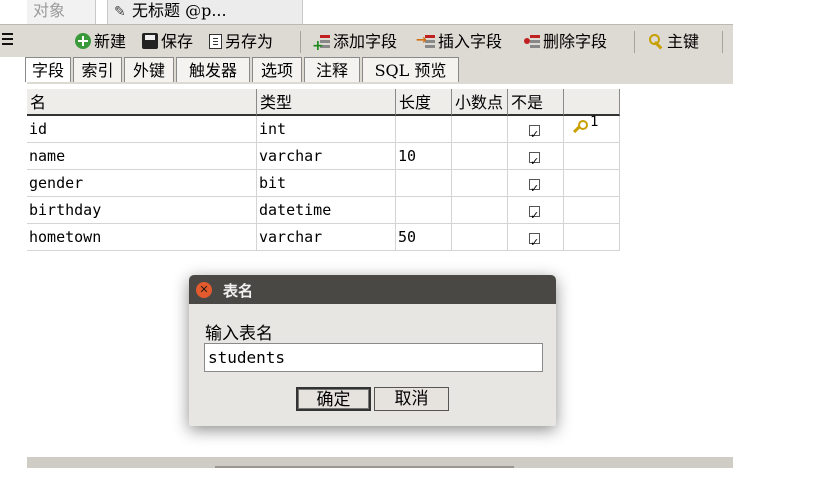 The image size is (831, 484). What do you see at coordinates (424, 102) in the screenshot?
I see `column-header-length: 长度` at bounding box center [424, 102].